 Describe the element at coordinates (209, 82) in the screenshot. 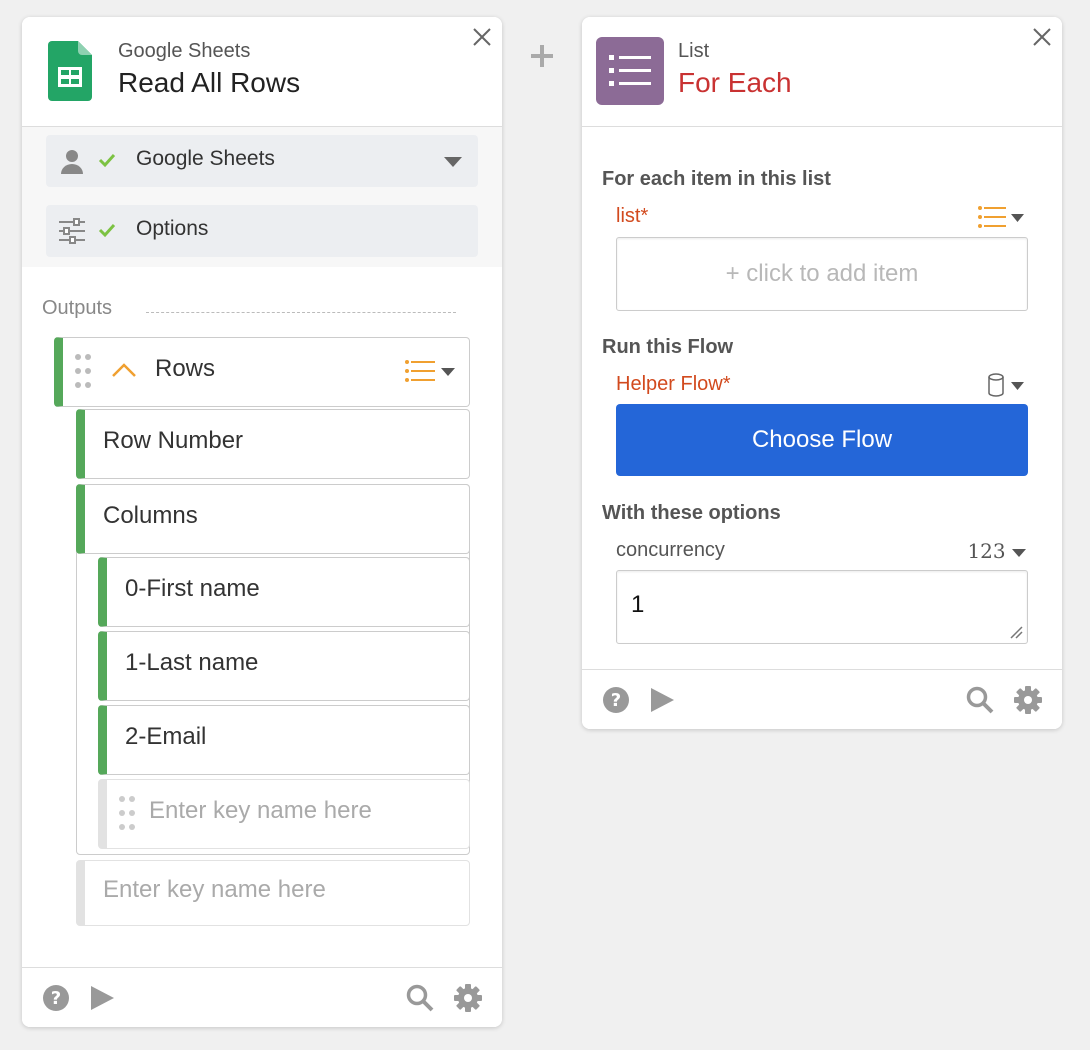

I see `action-name: Read All Rows` at that location.